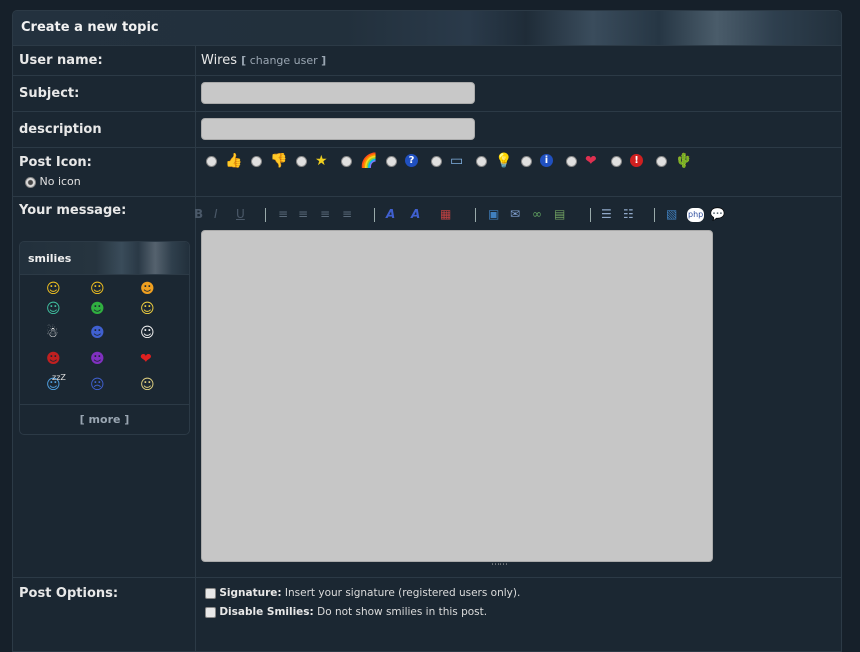 The image size is (860, 652). Describe the element at coordinates (515, 214) in the screenshot. I see `insert-email-icon: ✉` at that location.